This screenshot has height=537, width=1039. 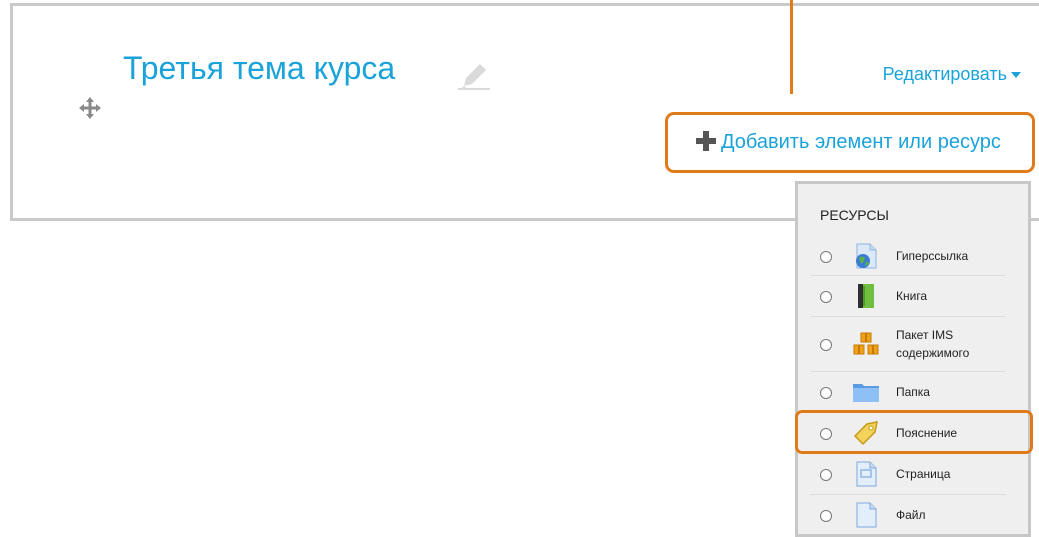 What do you see at coordinates (927, 433) in the screenshot?
I see `resource-label: Пояснение` at bounding box center [927, 433].